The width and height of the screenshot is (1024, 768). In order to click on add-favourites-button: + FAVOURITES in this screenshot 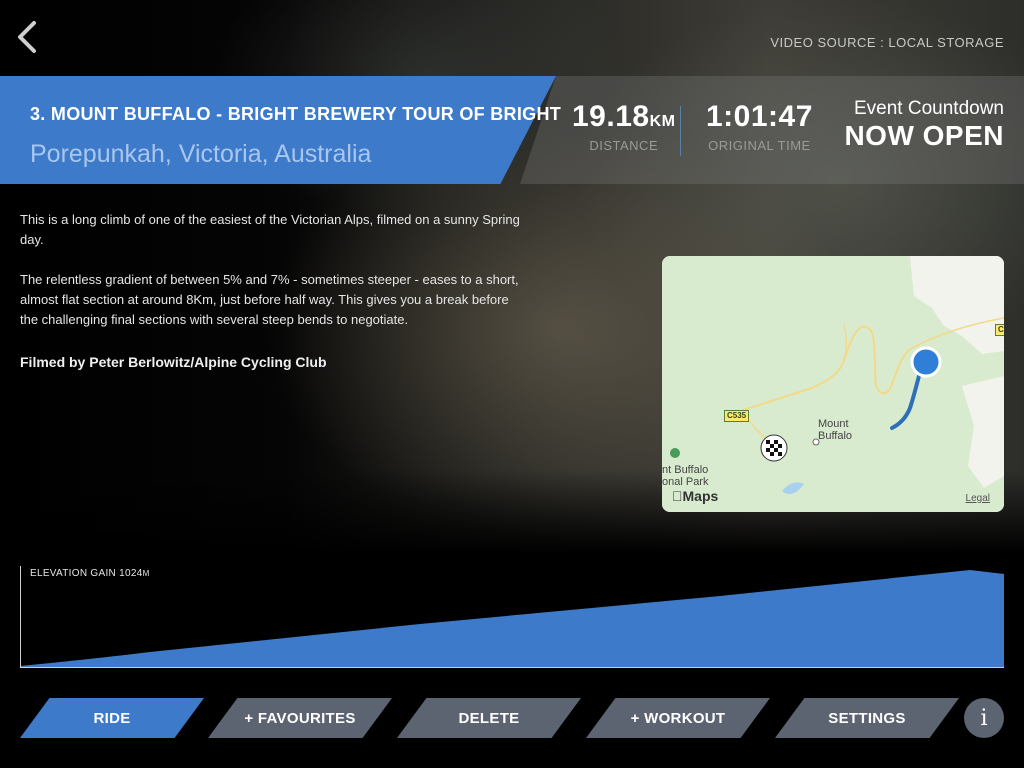, I will do `click(300, 718)`.